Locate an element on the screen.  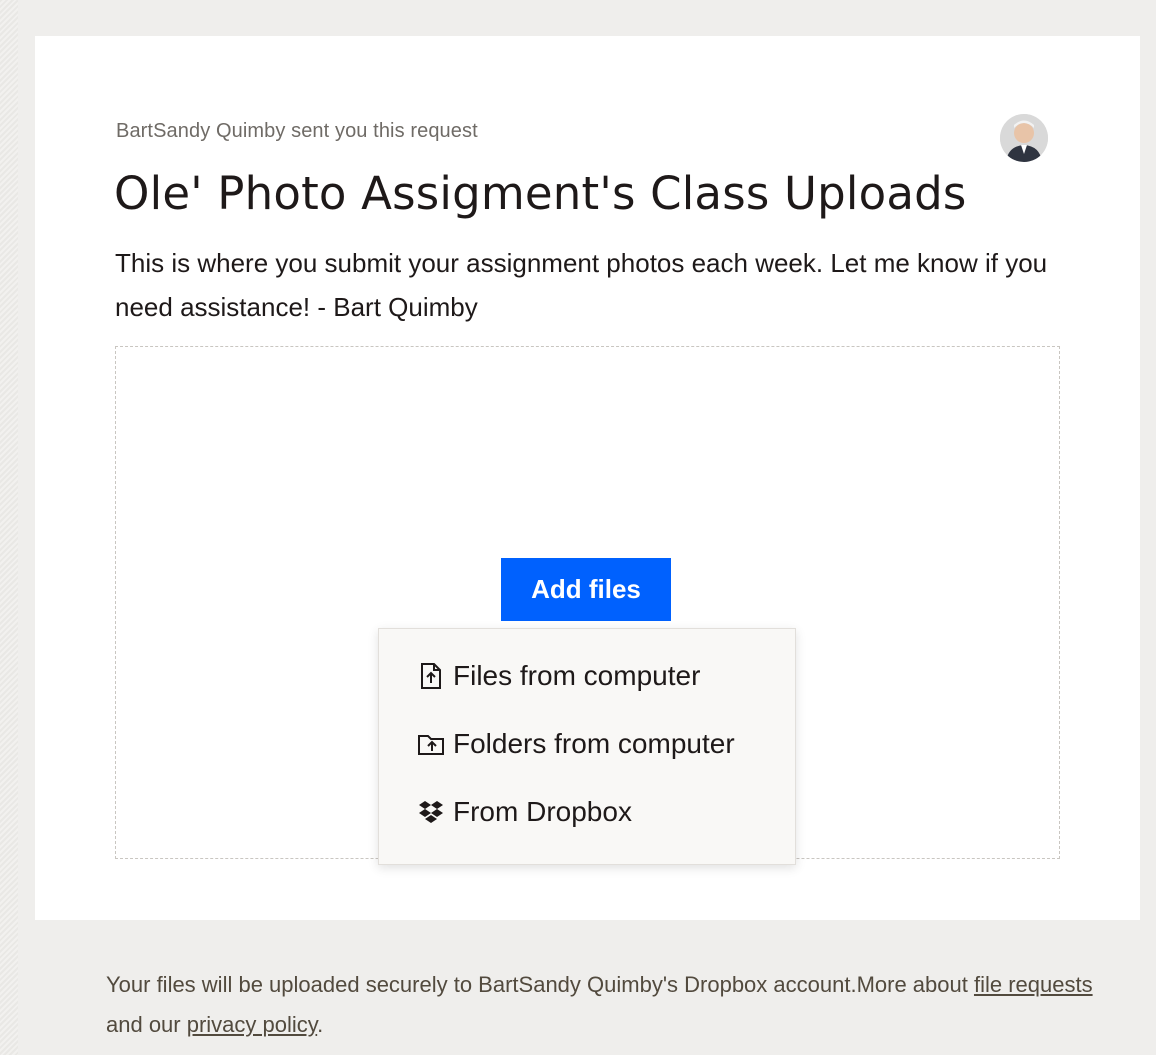
menu-item-folders-from-computer: Folders from computer is located at coordinates (576, 744).